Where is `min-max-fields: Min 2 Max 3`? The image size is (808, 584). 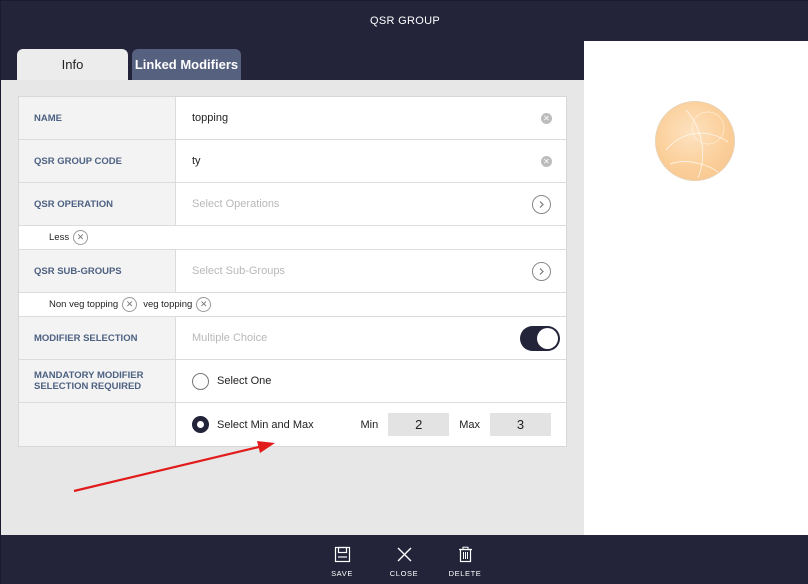
min-max-fields: Min 2 Max 3 is located at coordinates (455, 424).